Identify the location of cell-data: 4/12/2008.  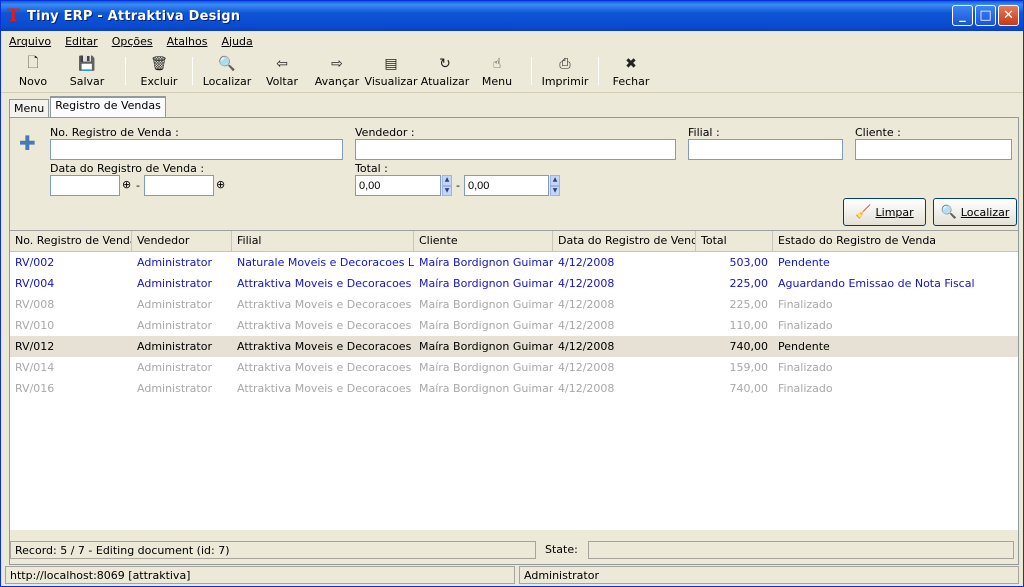
(586, 262).